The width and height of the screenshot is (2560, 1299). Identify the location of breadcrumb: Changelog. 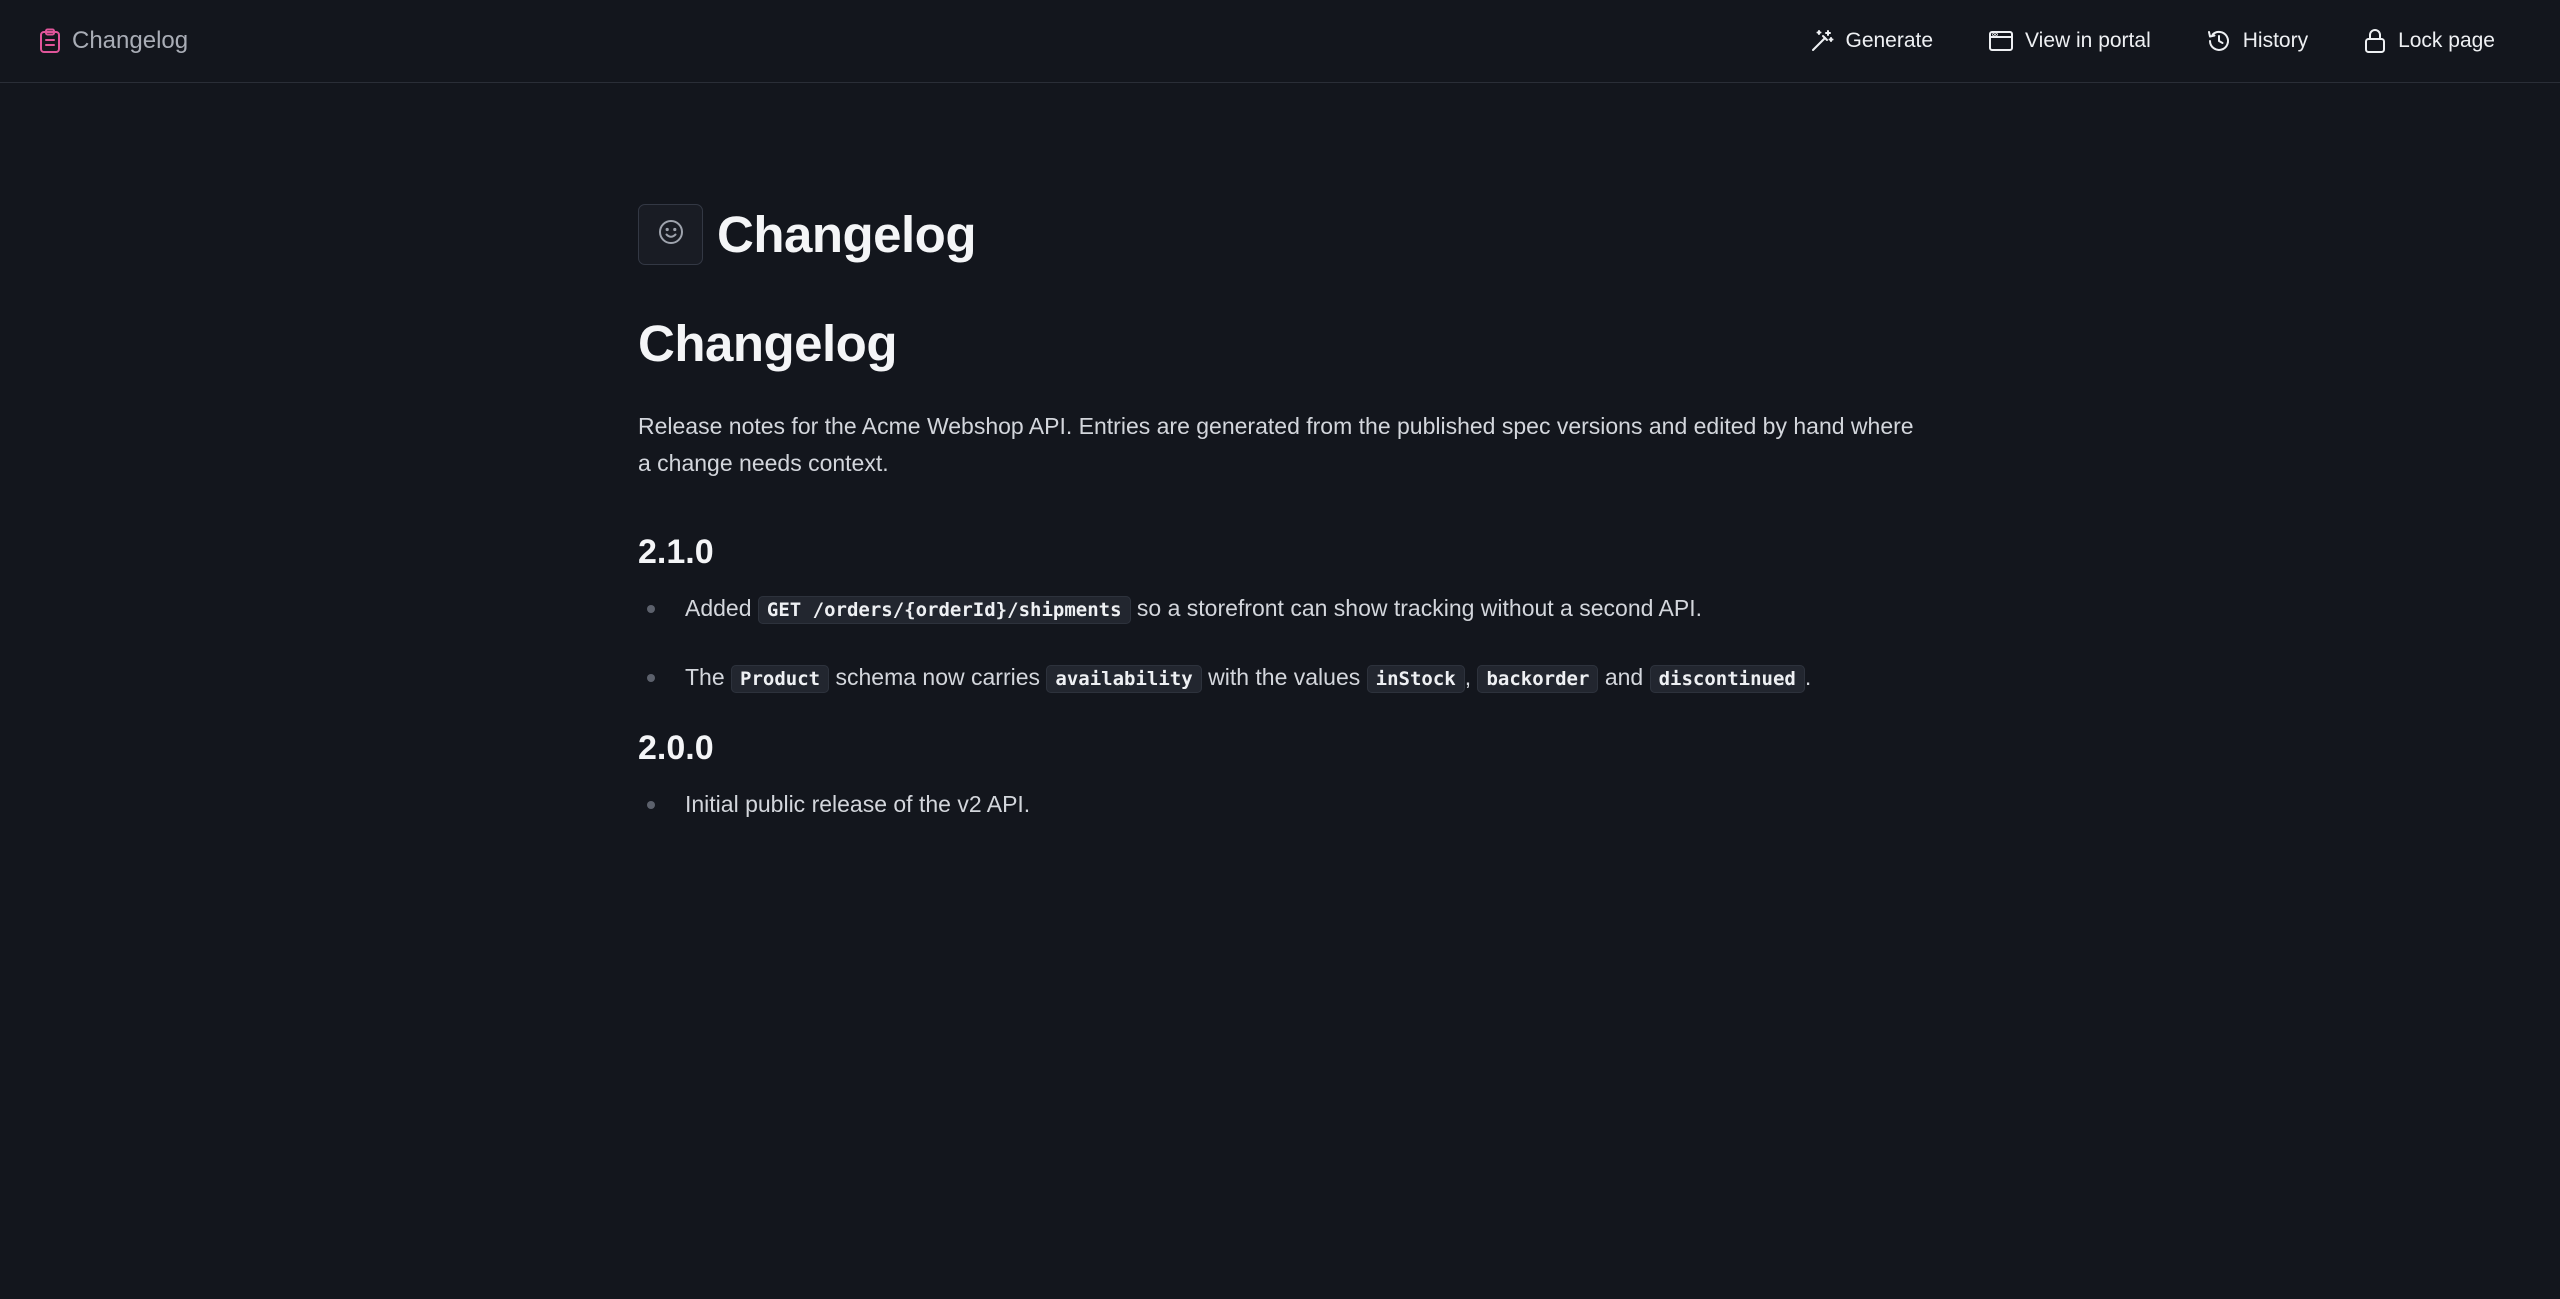
(113, 41).